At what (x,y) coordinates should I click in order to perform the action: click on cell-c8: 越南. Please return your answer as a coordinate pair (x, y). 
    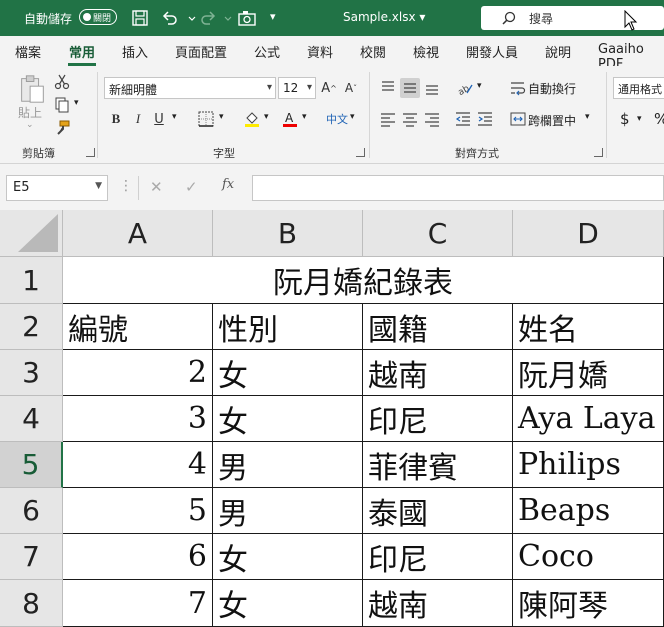
    Looking at the image, I should click on (438, 603).